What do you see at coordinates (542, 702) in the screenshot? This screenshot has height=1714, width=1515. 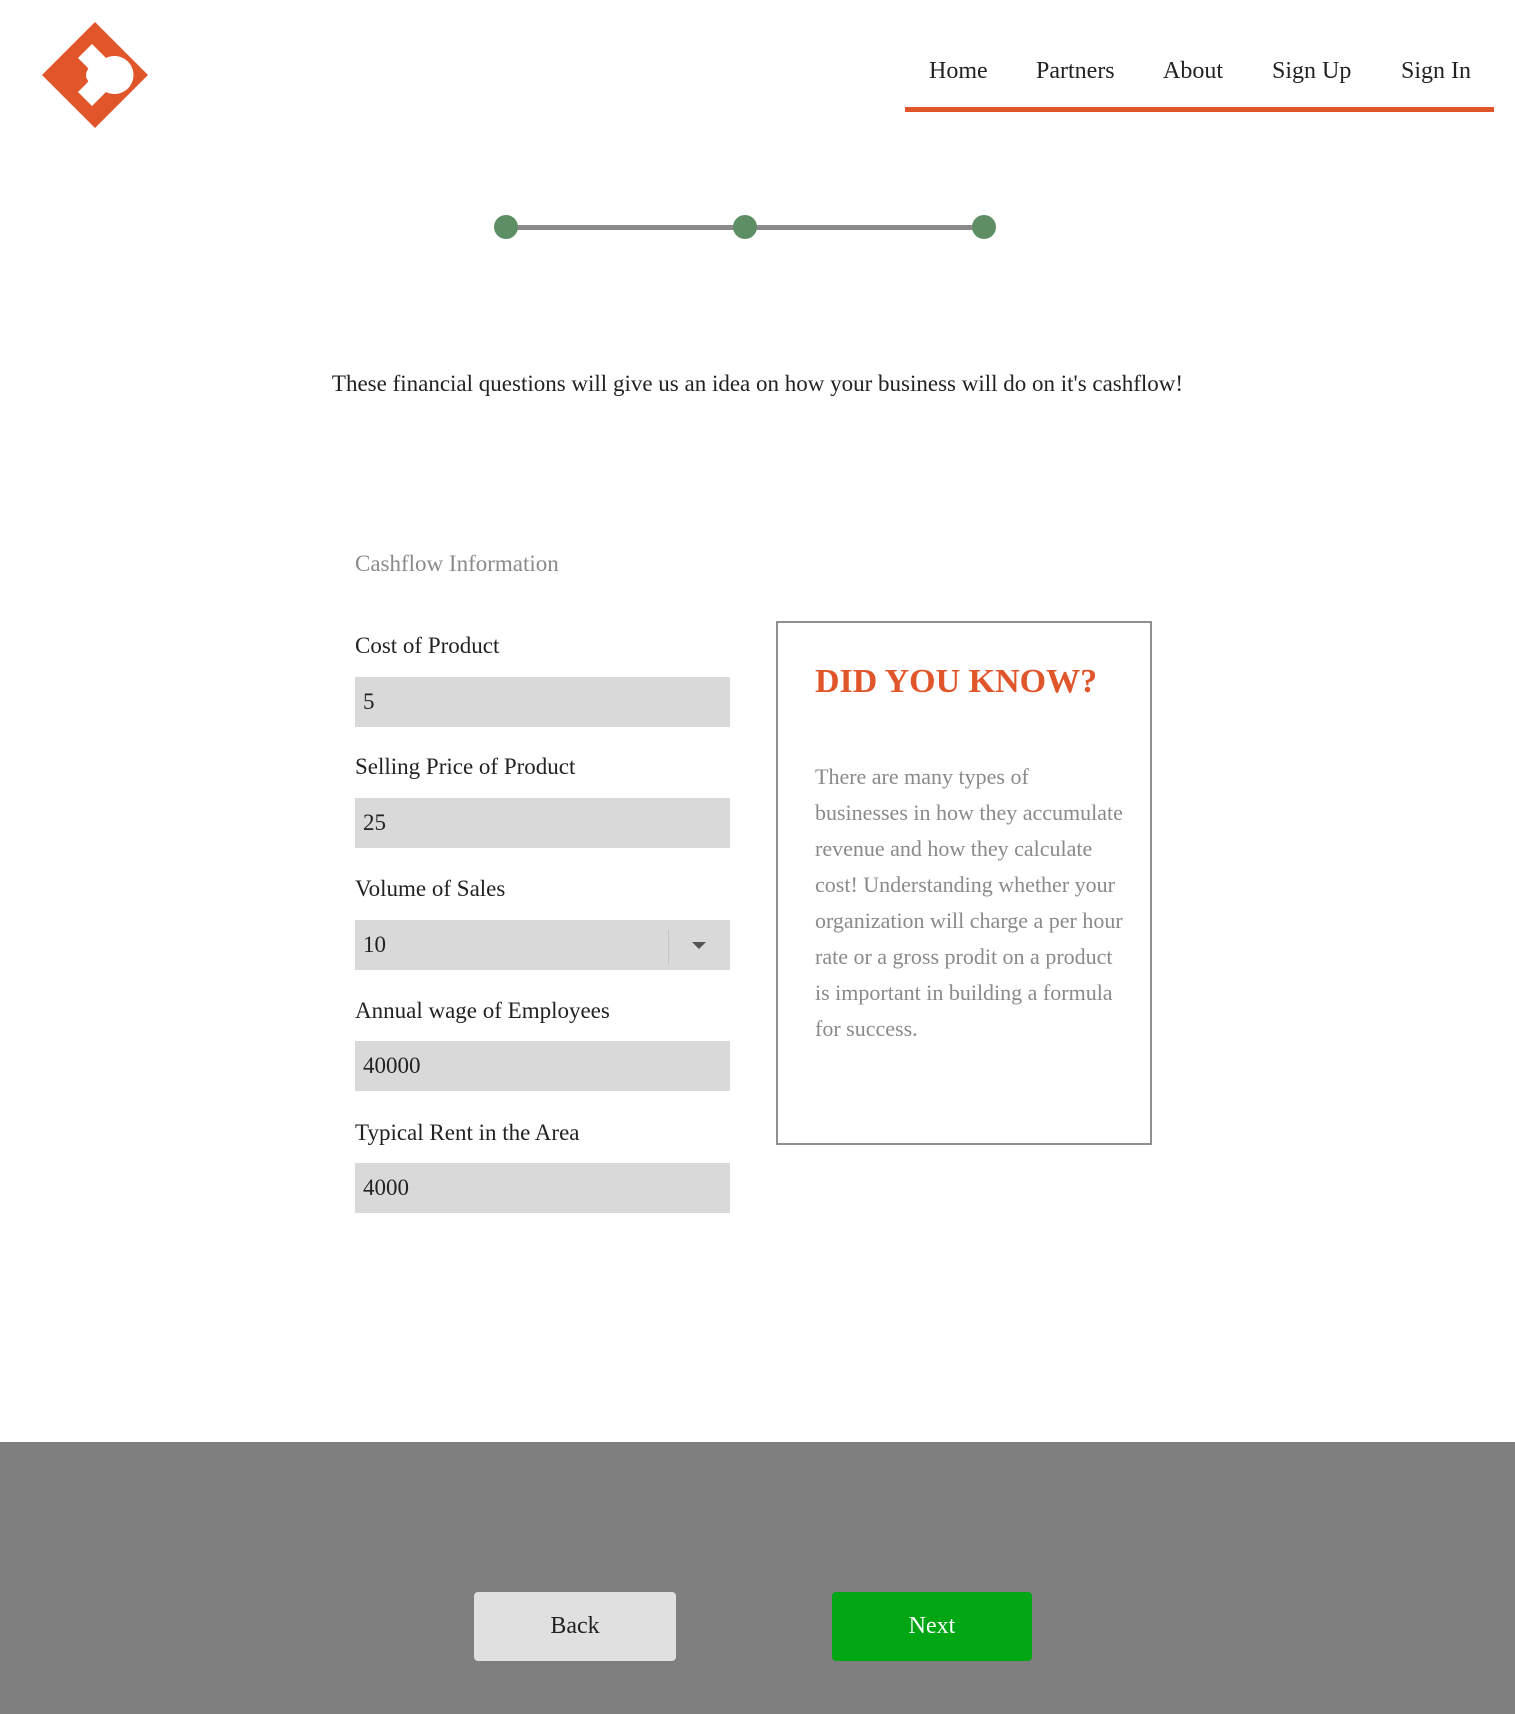 I see `cost-of-product-input` at bounding box center [542, 702].